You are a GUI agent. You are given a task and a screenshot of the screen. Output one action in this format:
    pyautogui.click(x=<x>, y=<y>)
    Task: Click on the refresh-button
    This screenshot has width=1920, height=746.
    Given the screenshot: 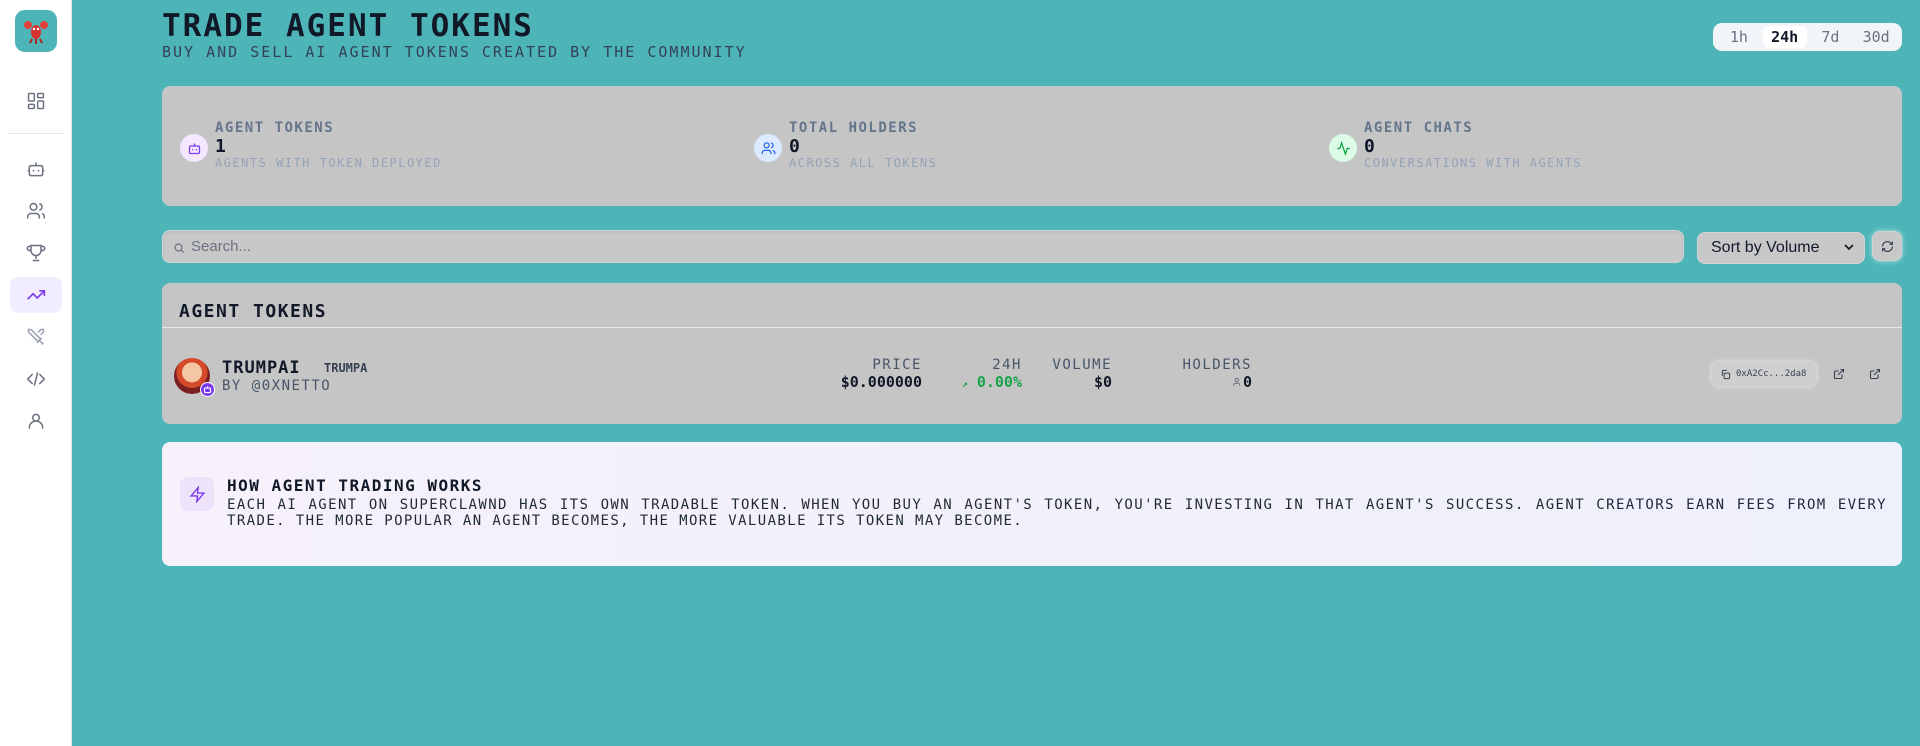 What is the action you would take?
    pyautogui.click(x=1887, y=246)
    